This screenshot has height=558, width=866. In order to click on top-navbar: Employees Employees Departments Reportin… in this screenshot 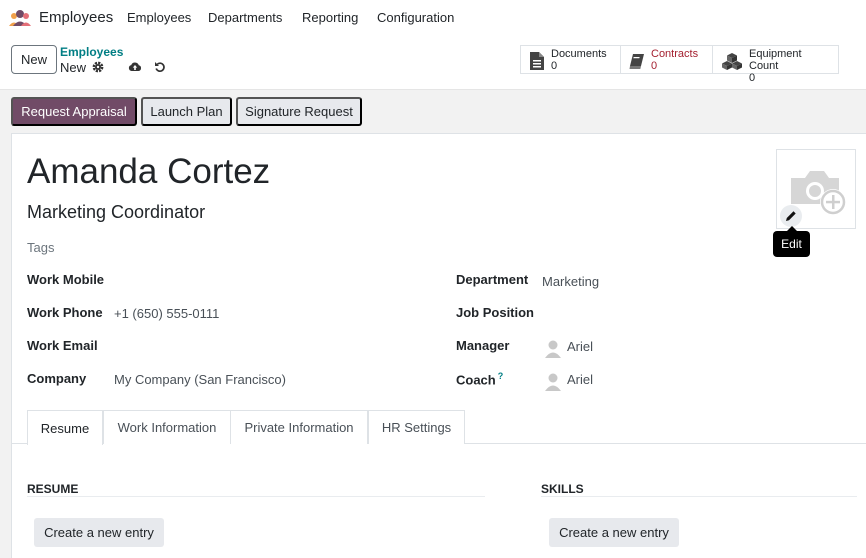, I will do `click(433, 18)`.